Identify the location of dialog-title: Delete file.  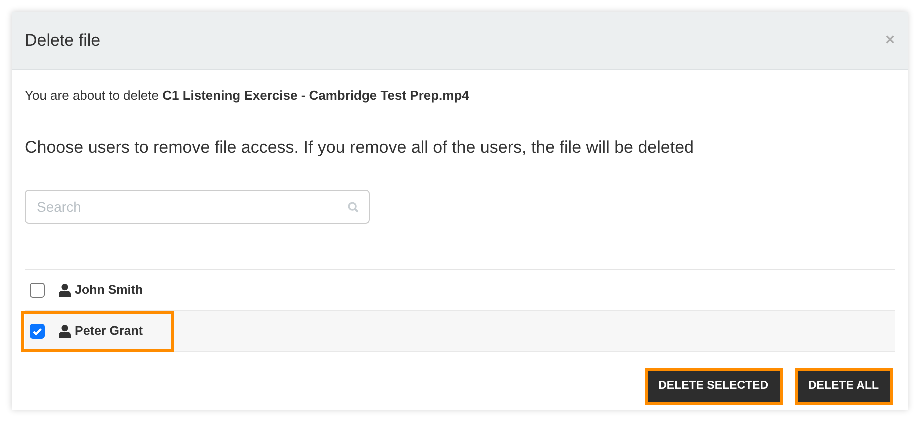
(63, 41).